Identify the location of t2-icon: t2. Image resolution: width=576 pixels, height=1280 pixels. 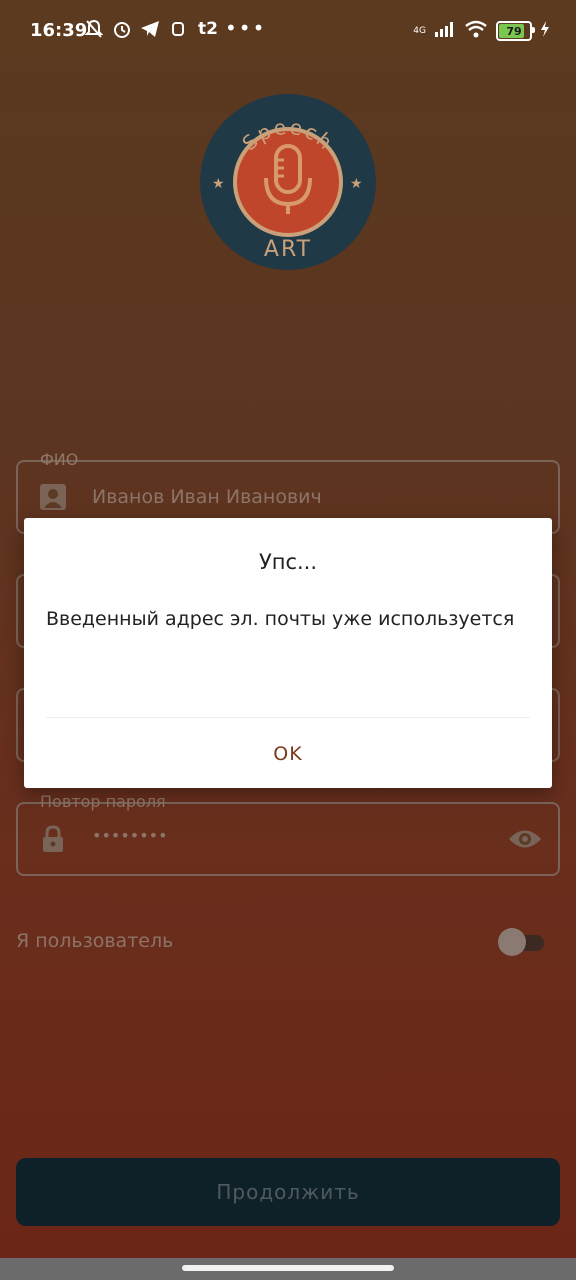
(208, 29).